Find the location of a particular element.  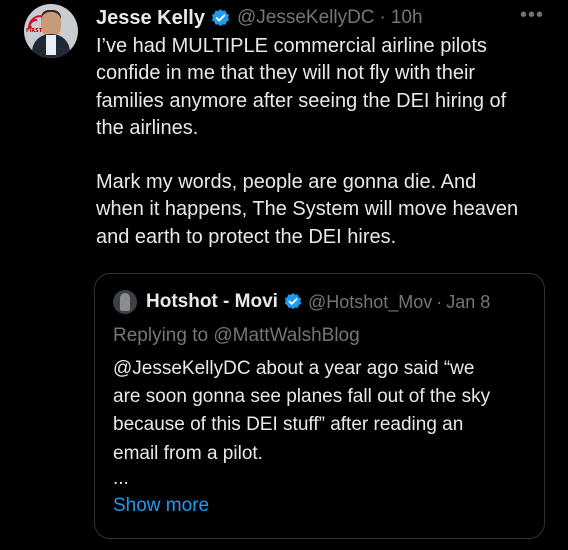

tweet-avatar: FIRST is located at coordinates (51, 31).